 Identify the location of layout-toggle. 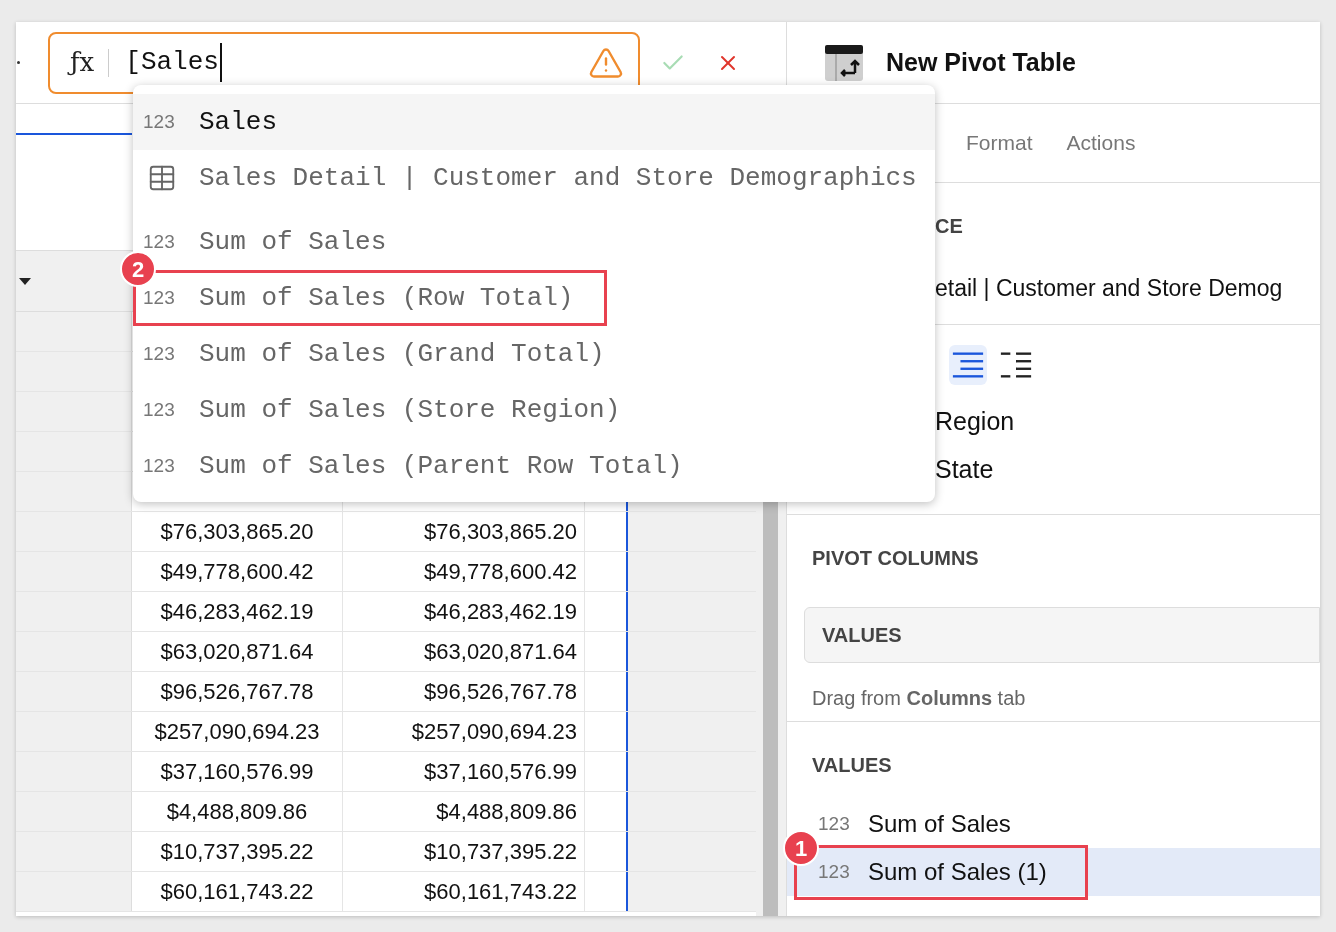
(968, 365).